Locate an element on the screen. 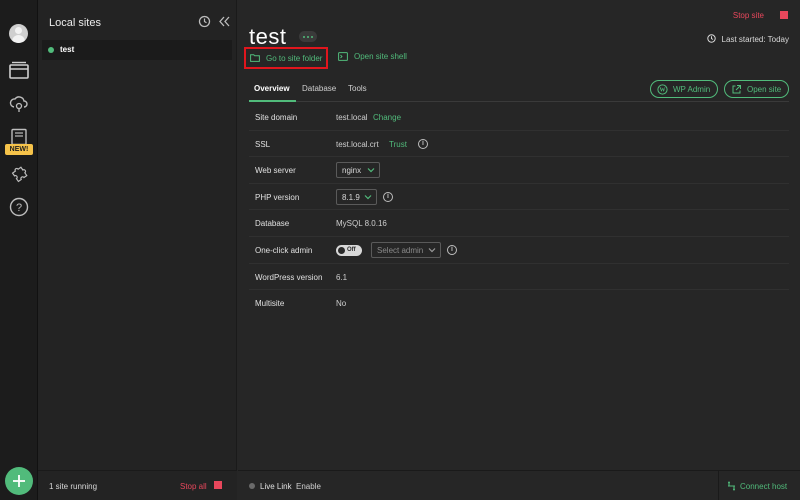 This screenshot has width=800, height=500. select-admin-placeholder: Select admin is located at coordinates (400, 250).